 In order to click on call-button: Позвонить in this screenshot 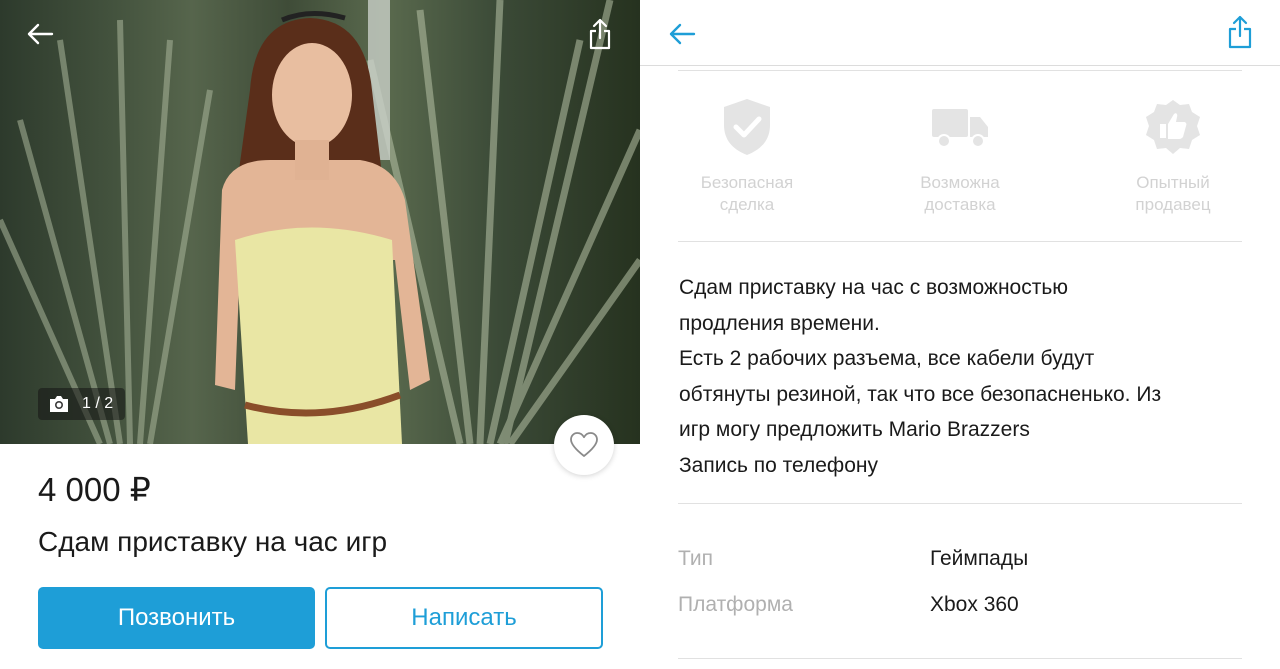, I will do `click(176, 618)`.